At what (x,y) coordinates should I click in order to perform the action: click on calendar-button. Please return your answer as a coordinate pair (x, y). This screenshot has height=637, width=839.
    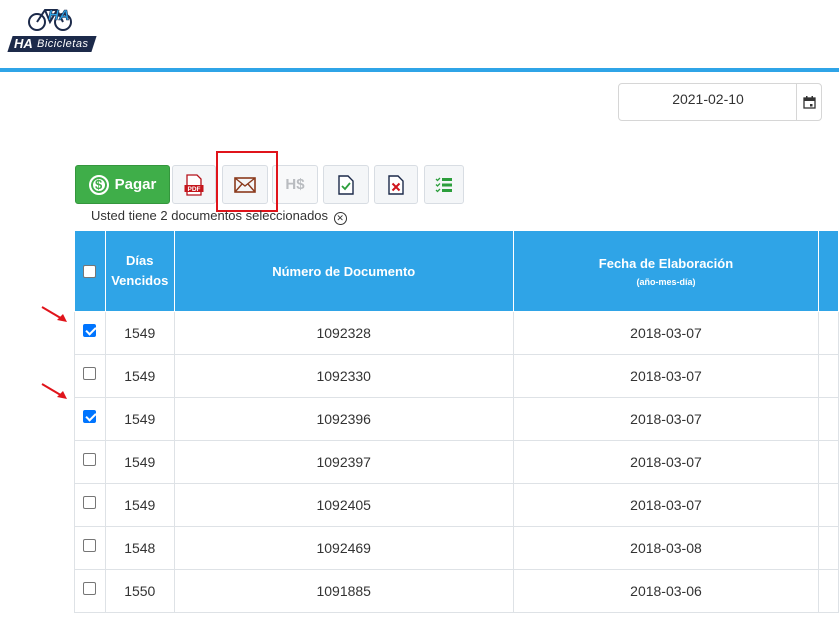
    Looking at the image, I should click on (809, 102).